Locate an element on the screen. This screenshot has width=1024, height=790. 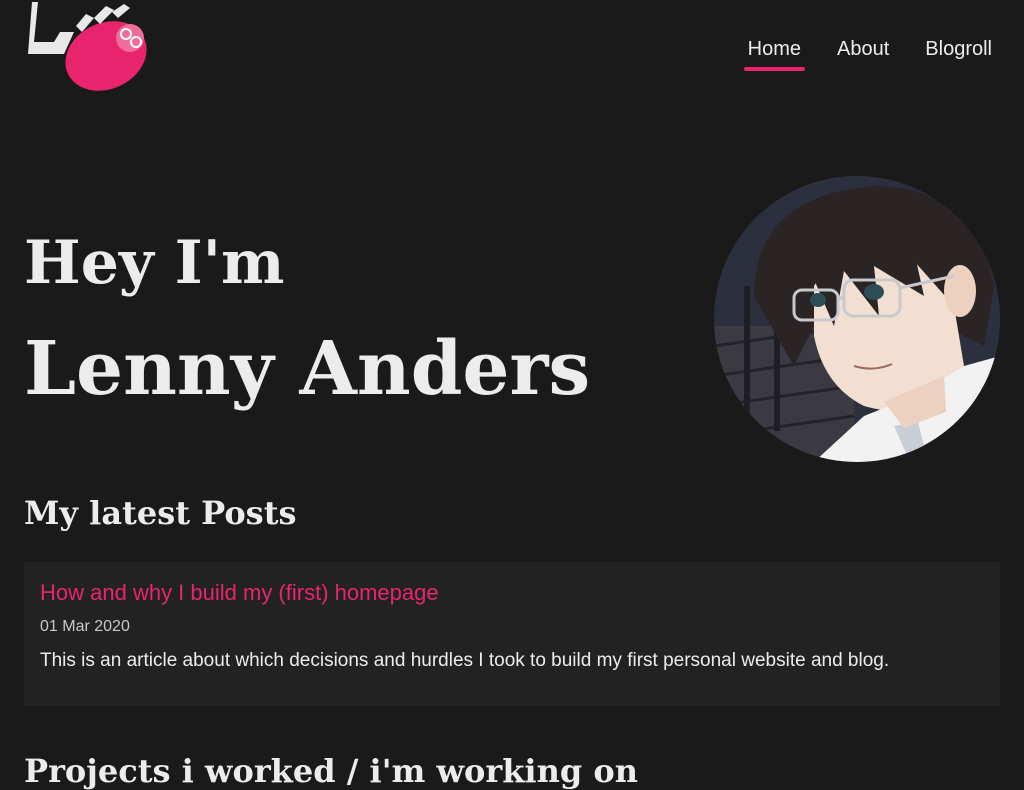
hero-name: Lenny Anders is located at coordinates (307, 369).